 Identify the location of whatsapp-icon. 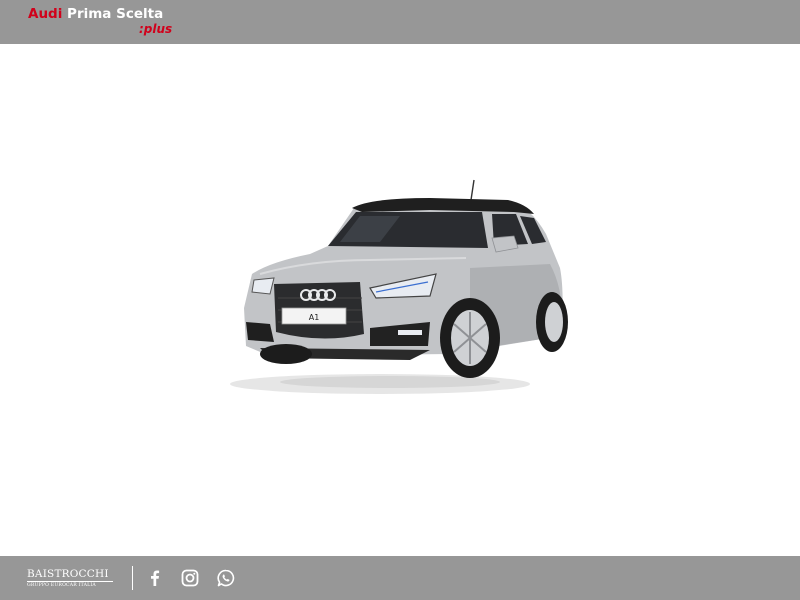
(226, 578).